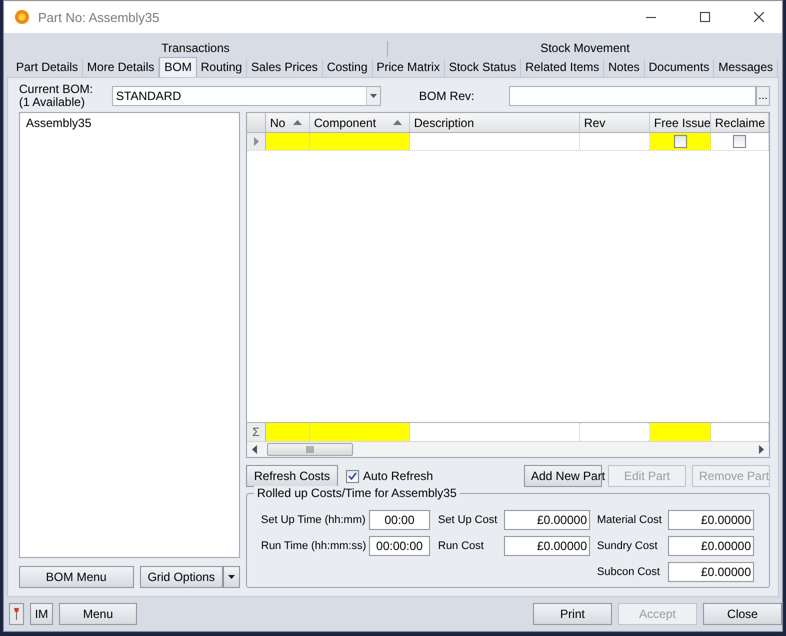 The height and width of the screenshot is (636, 786). Describe the element at coordinates (585, 48) in the screenshot. I see `tab-group-label: Stock Movement` at that location.